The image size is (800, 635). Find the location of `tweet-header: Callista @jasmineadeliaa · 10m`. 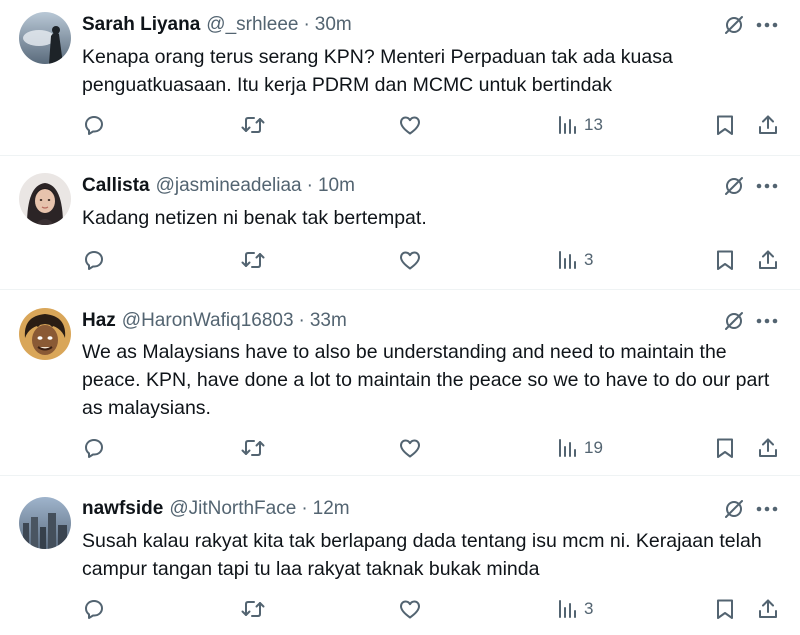

tweet-header: Callista @jasmineadeliaa · 10m is located at coordinates (441, 186).